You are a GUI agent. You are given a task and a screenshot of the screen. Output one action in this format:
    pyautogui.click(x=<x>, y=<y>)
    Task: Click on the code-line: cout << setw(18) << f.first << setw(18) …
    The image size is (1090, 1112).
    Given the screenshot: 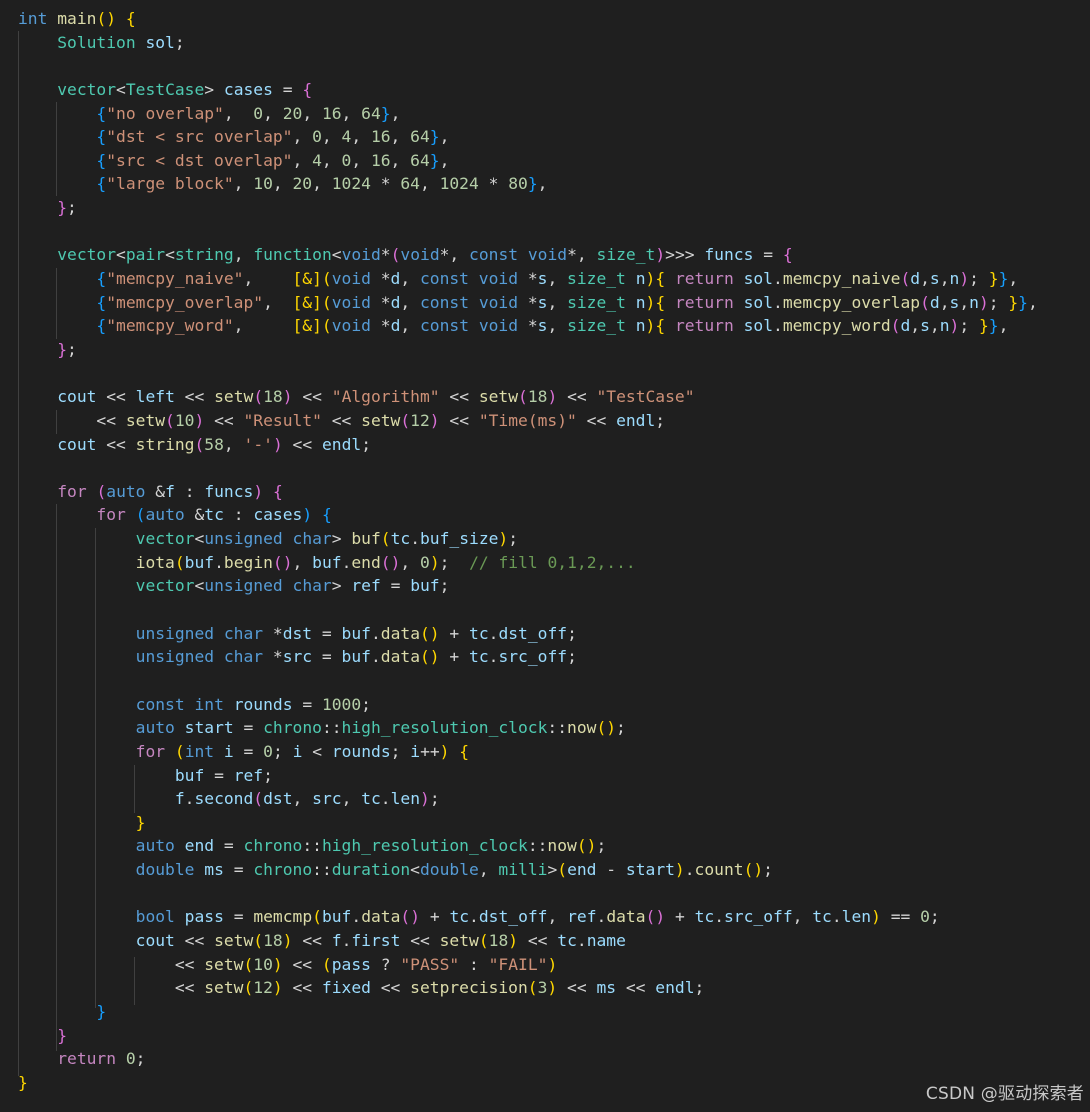 What is the action you would take?
    pyautogui.click(x=528, y=941)
    